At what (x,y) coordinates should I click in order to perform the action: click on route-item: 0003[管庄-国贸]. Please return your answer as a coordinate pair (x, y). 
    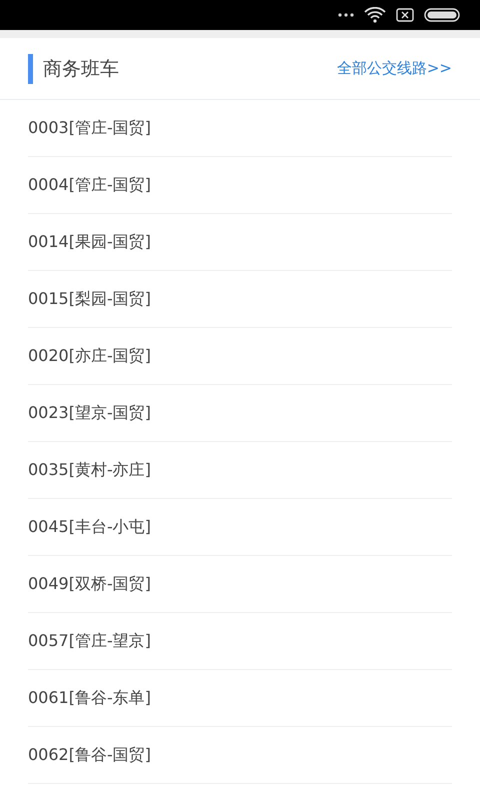
    Looking at the image, I should click on (240, 128).